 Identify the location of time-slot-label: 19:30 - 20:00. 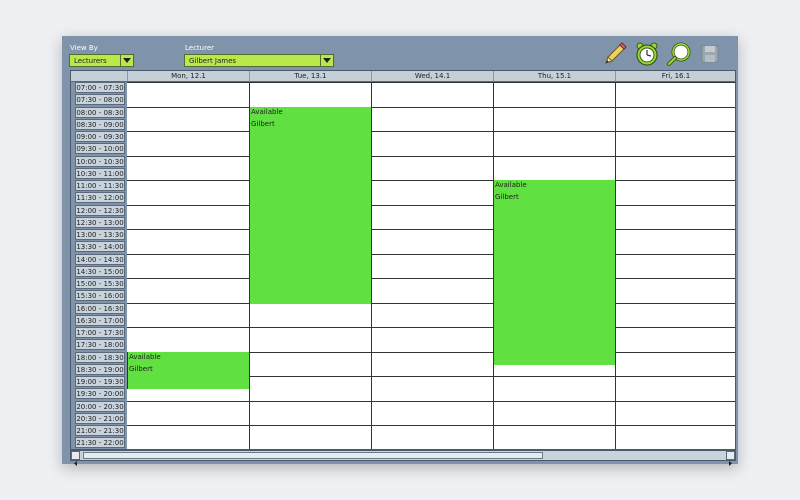
(100, 394).